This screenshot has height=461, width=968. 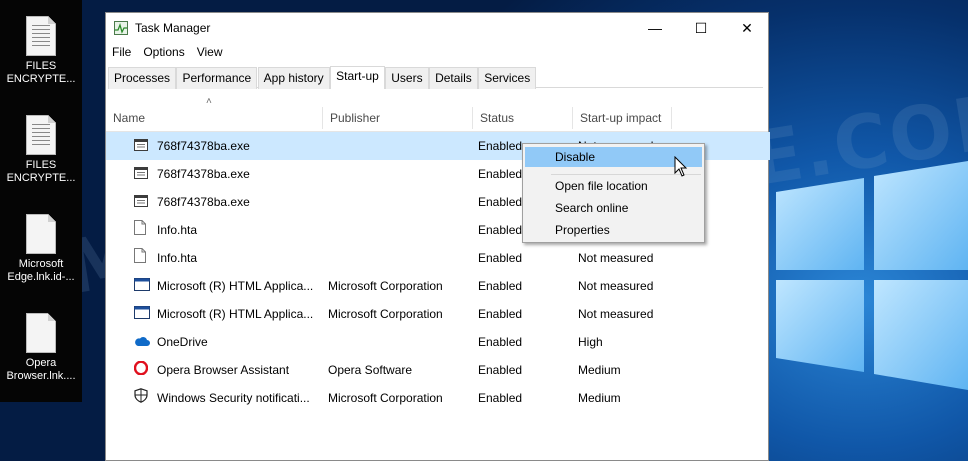 What do you see at coordinates (163, 52) in the screenshot?
I see `menu-options: Options` at bounding box center [163, 52].